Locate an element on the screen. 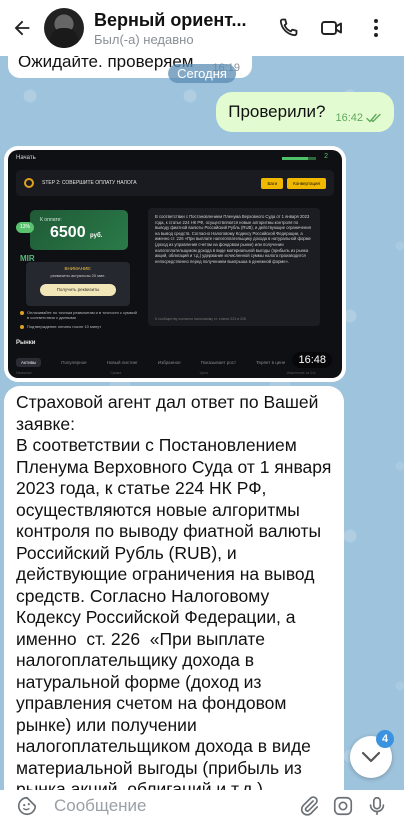 Image resolution: width=404 pixels, height=822 pixels. unread-count-badge: 4 is located at coordinates (385, 739).